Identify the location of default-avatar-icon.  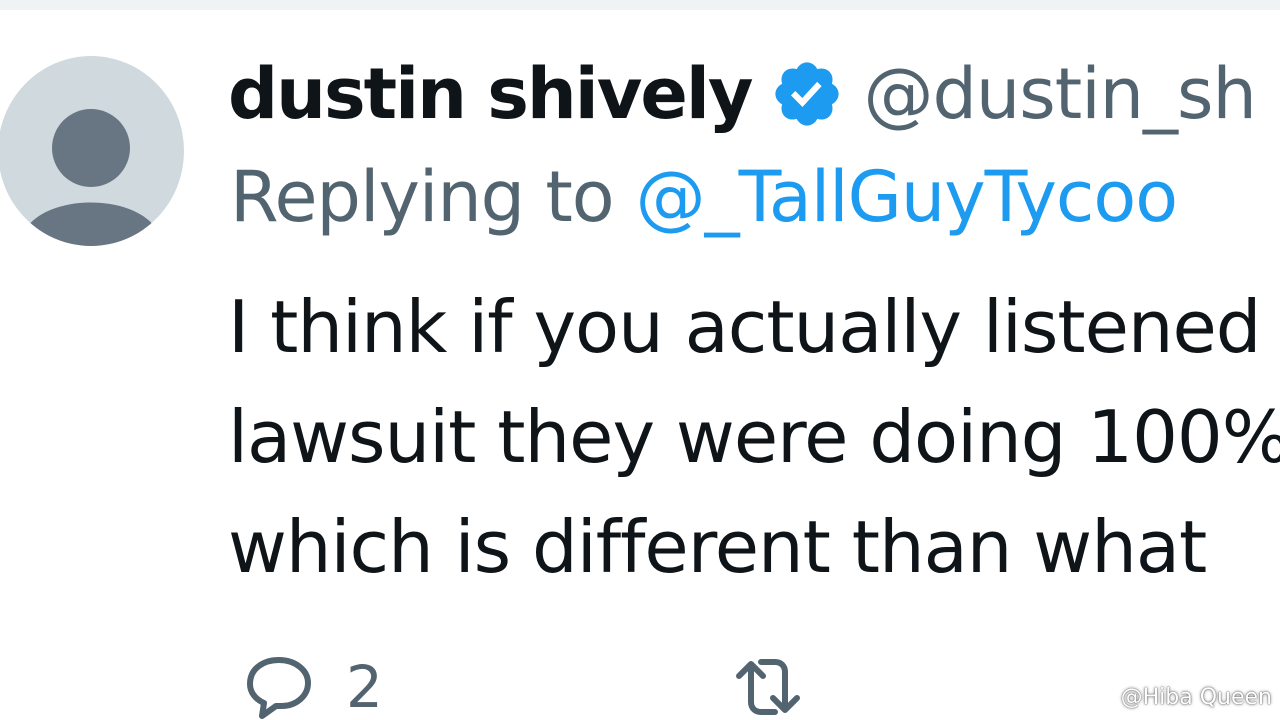
(91, 177).